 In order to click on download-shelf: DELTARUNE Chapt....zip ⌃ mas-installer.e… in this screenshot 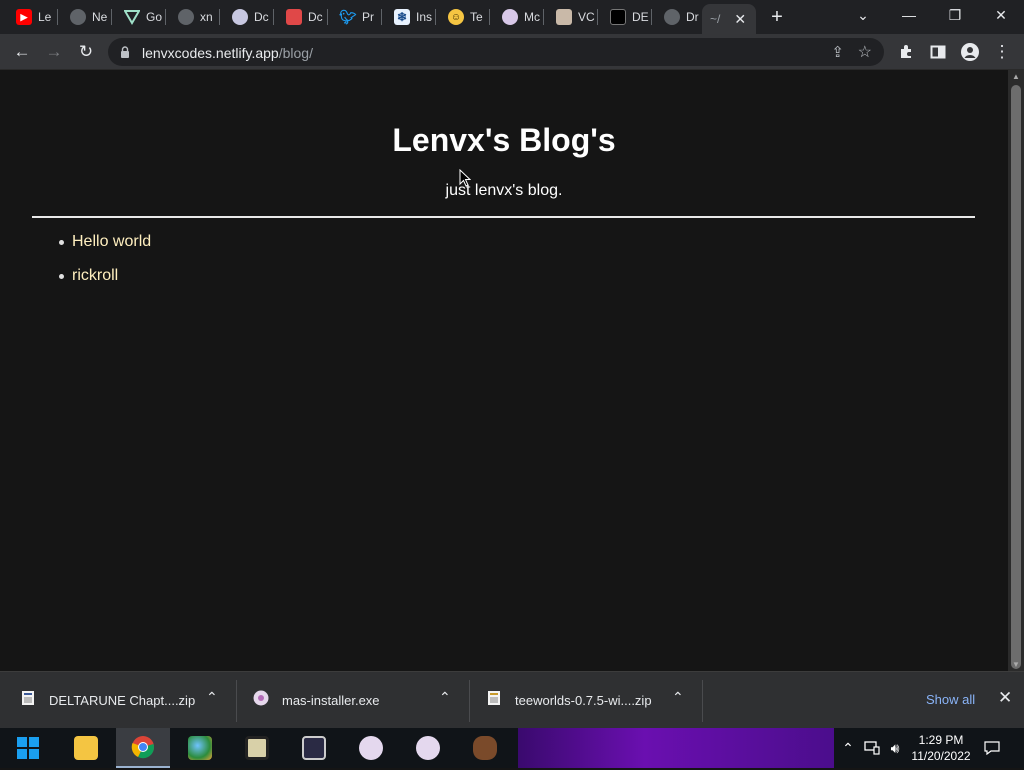, I will do `click(512, 699)`.